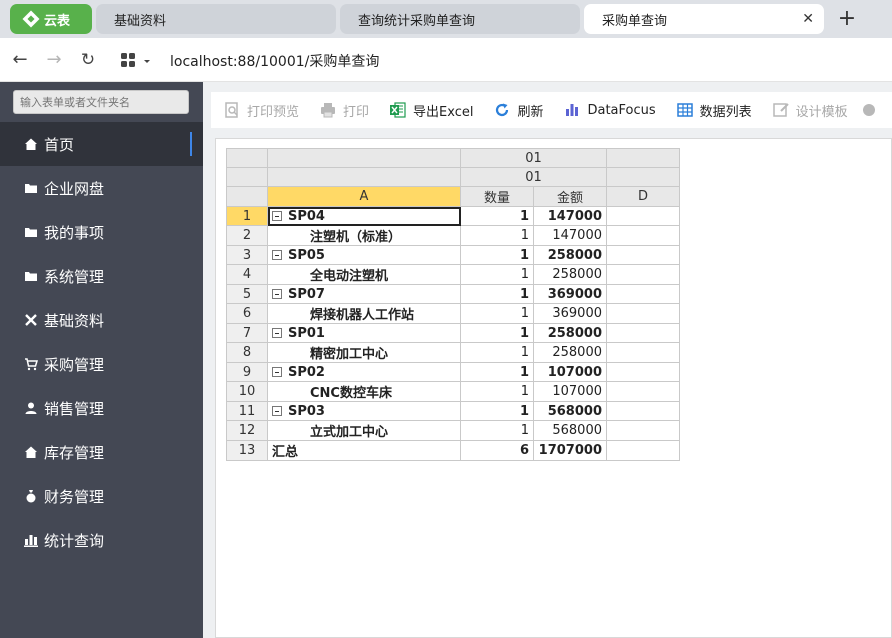 The width and height of the screenshot is (892, 638). I want to click on close-icon: ✕, so click(808, 19).